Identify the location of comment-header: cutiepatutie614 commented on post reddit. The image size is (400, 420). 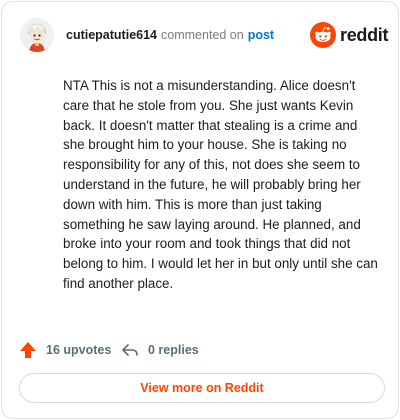
(202, 36).